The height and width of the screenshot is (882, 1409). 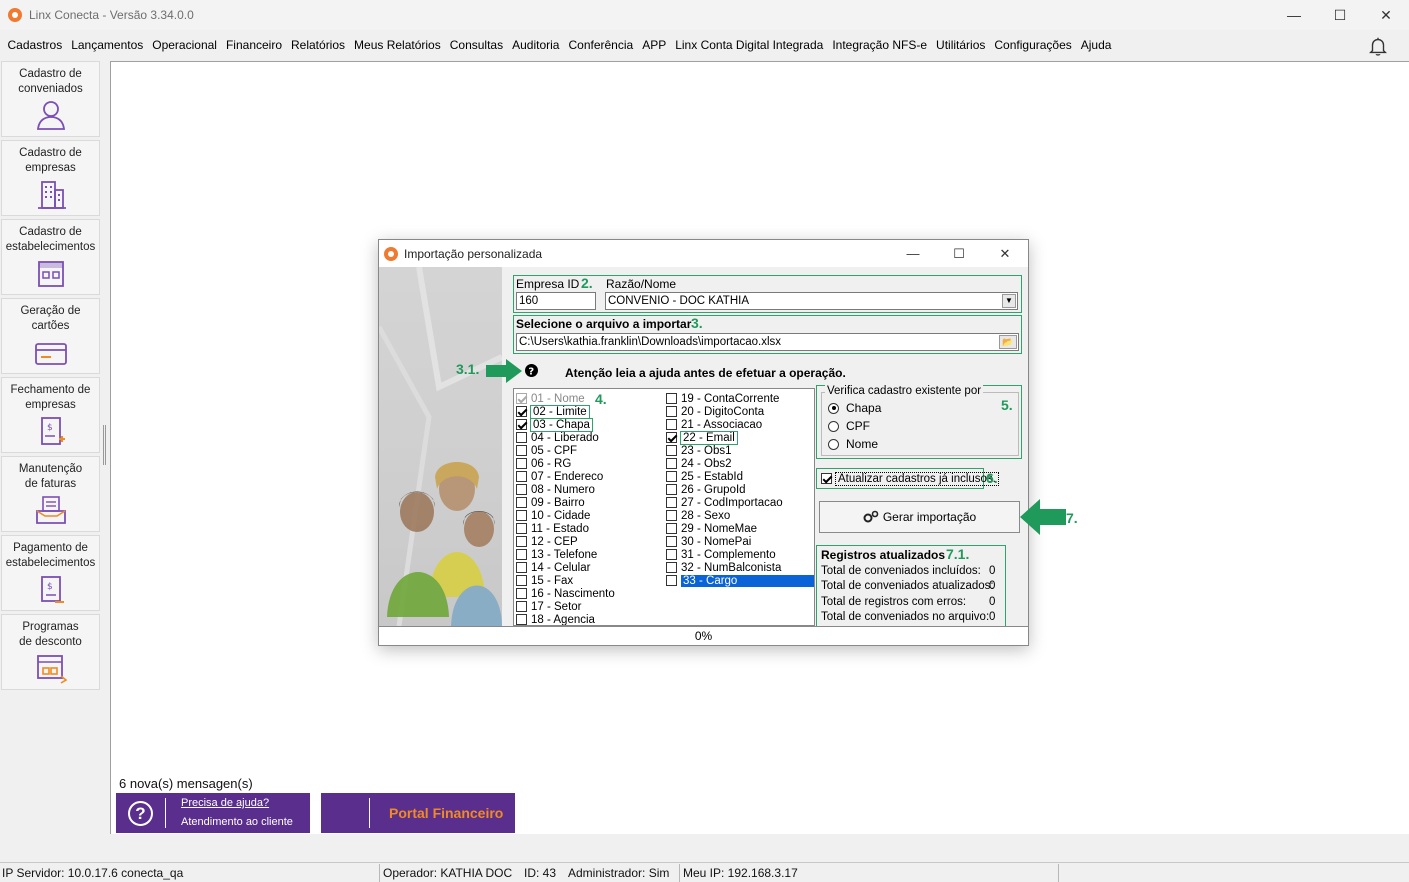 I want to click on menu-integracao-nfse: Integração NFS-e, so click(x=880, y=45).